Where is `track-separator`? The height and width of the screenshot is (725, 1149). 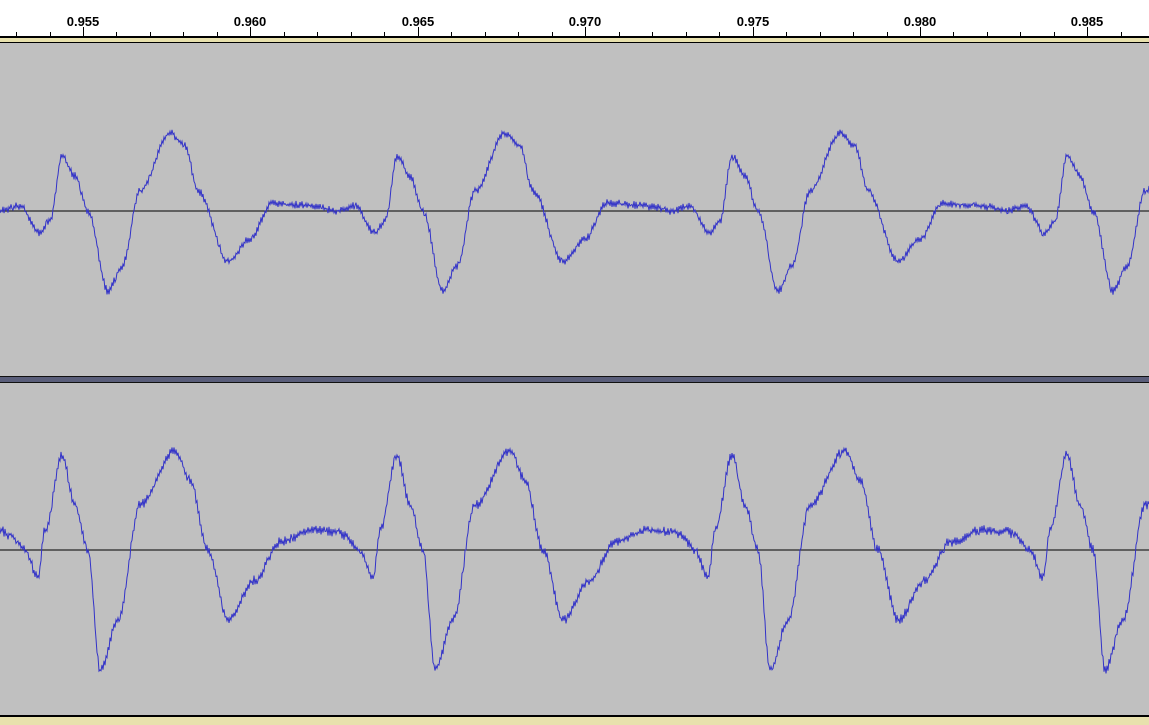
track-separator is located at coordinates (574, 379).